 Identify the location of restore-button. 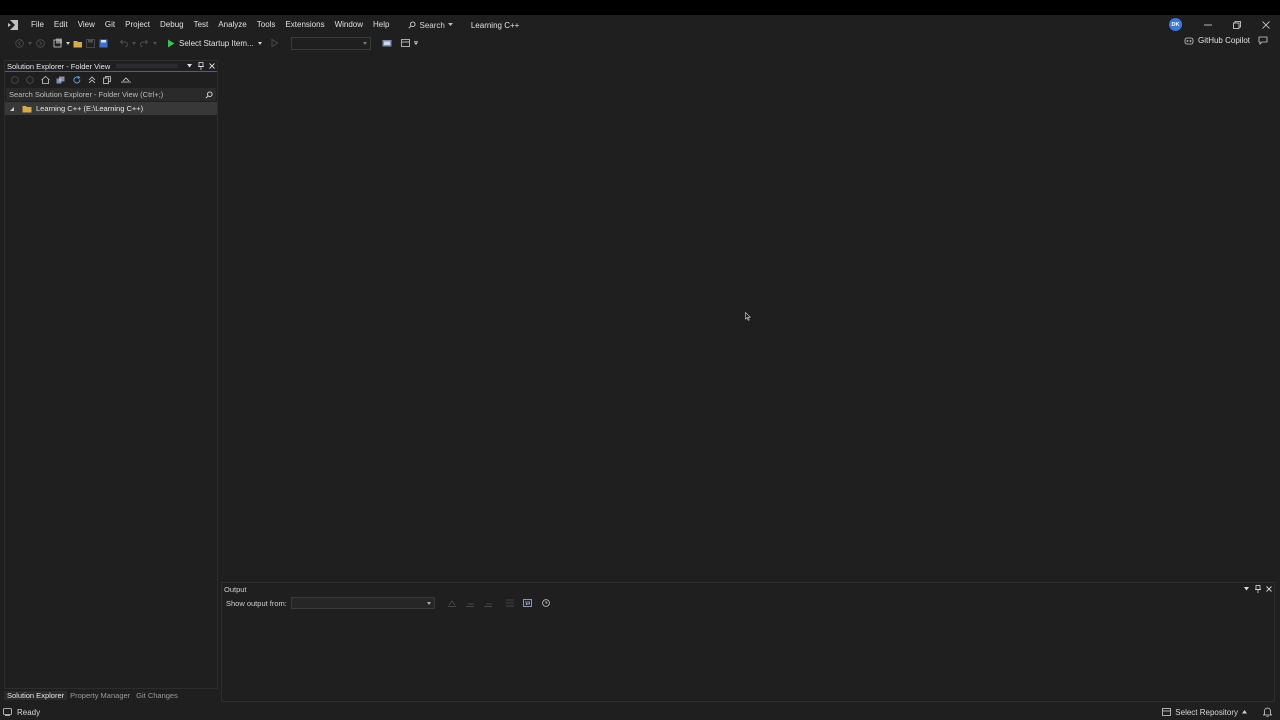
(1236, 25).